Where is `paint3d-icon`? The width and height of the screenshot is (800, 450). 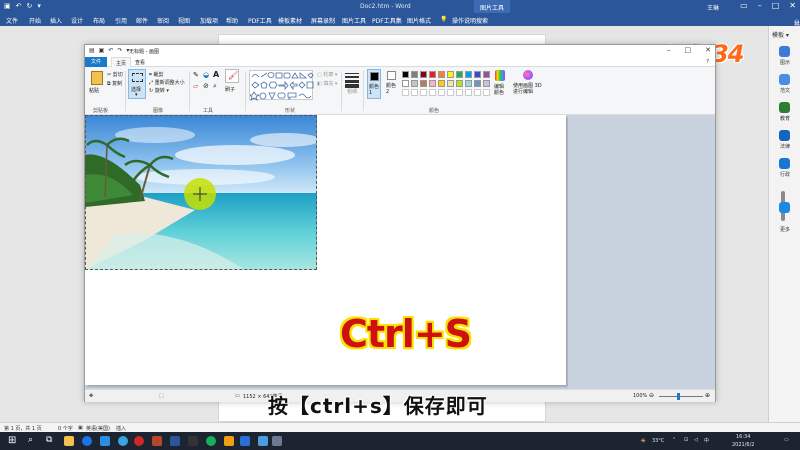 paint3d-icon is located at coordinates (528, 75).